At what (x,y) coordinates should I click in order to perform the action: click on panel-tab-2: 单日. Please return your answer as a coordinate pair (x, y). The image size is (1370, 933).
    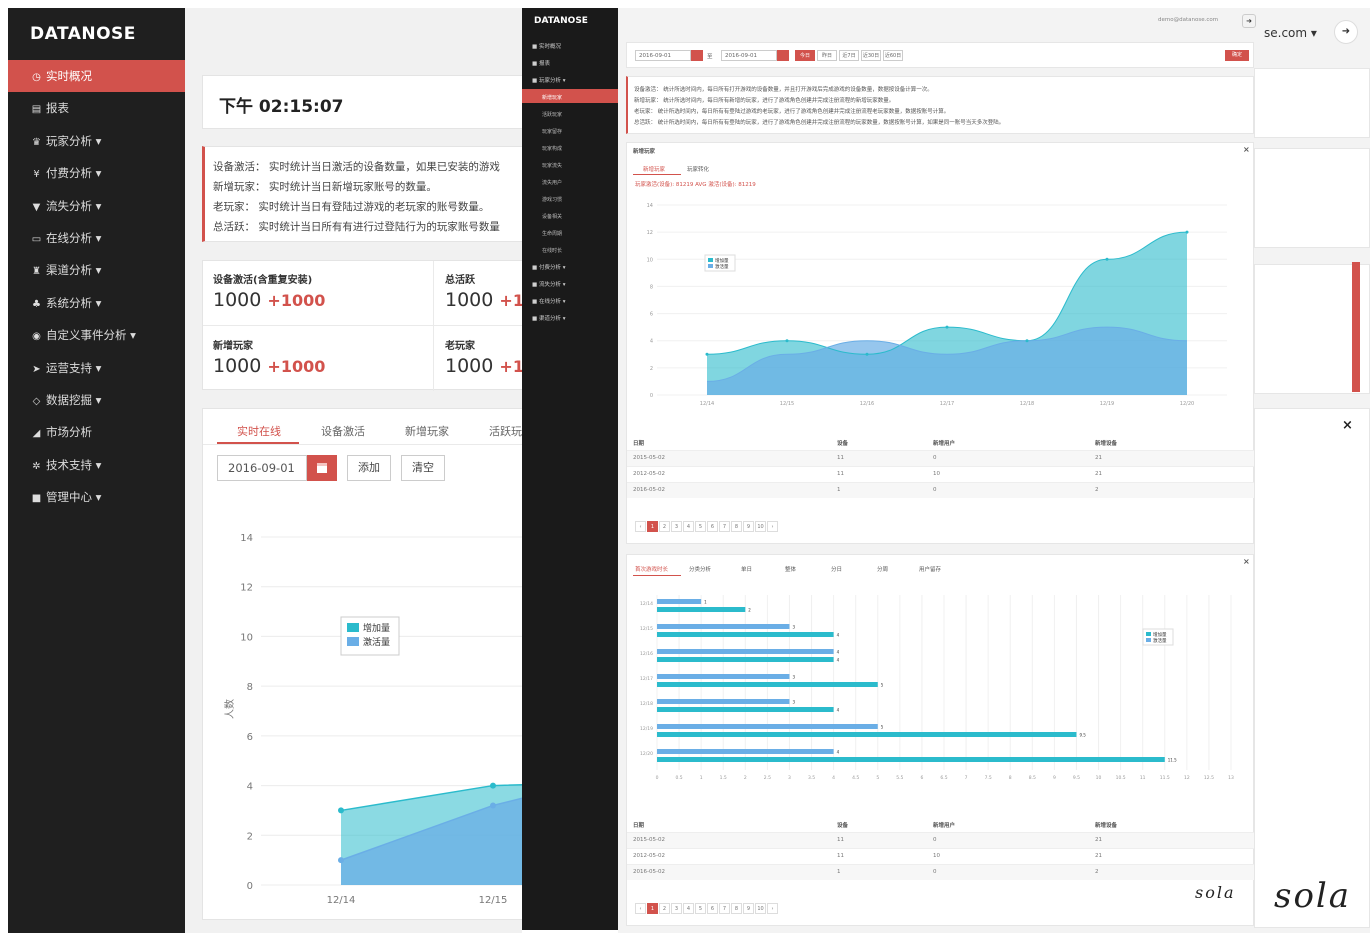
    Looking at the image, I should click on (746, 569).